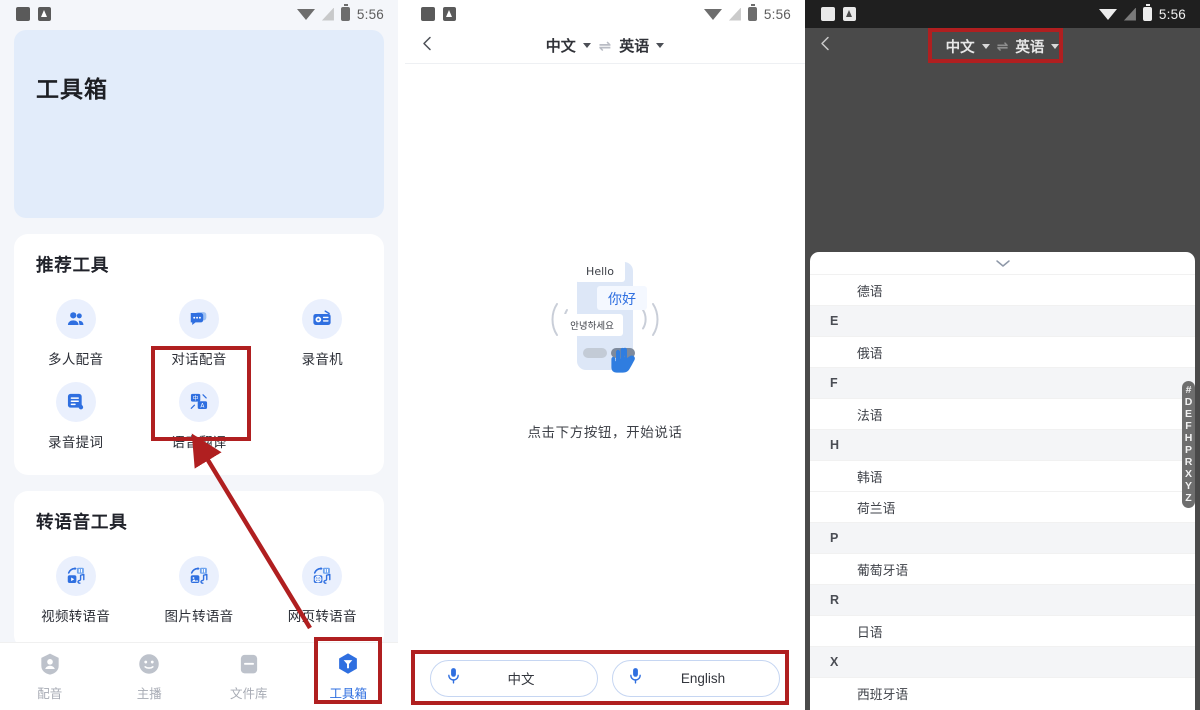 This screenshot has height=710, width=1200. Describe the element at coordinates (1189, 402) in the screenshot. I see `index-letter: D` at that location.